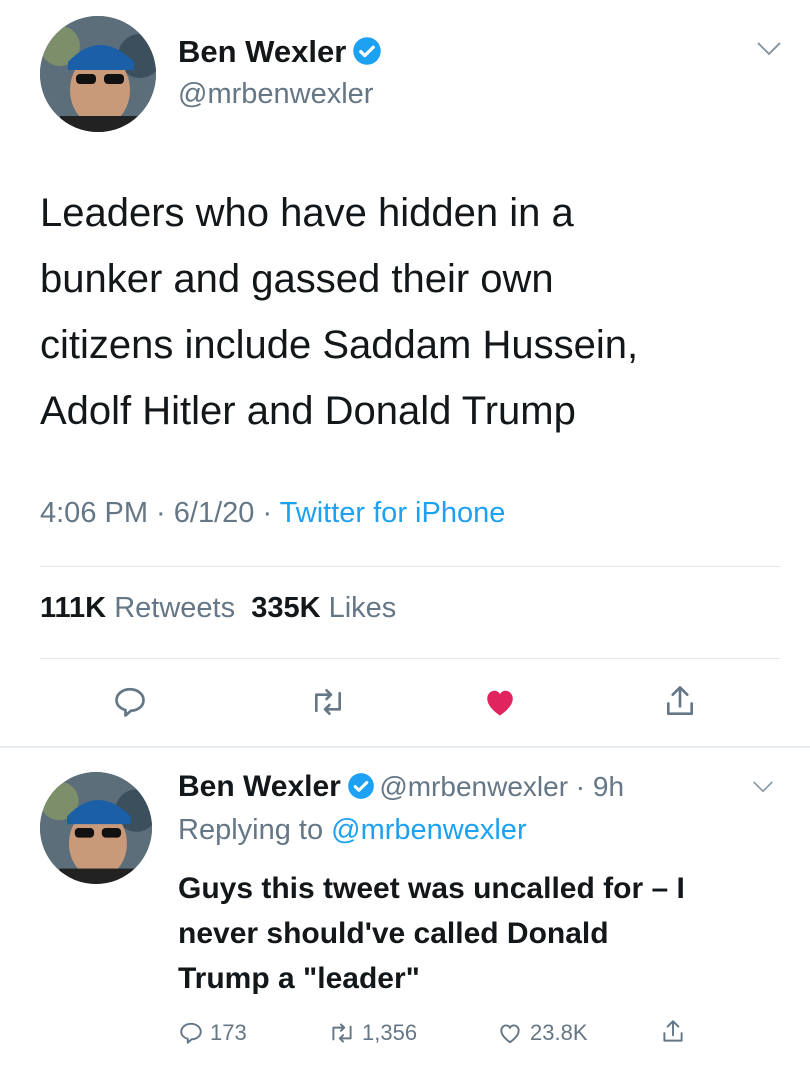  I want to click on reply-text-line: Trump a "leader", so click(299, 978).